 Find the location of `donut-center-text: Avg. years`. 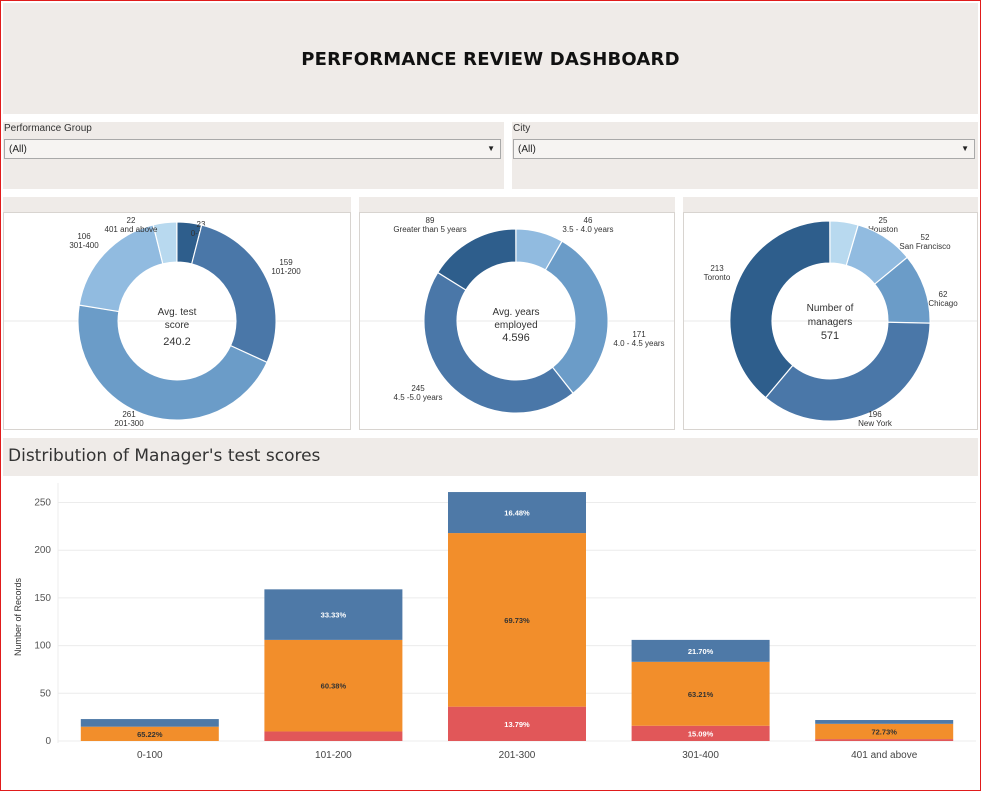

donut-center-text: Avg. years is located at coordinates (515, 312).